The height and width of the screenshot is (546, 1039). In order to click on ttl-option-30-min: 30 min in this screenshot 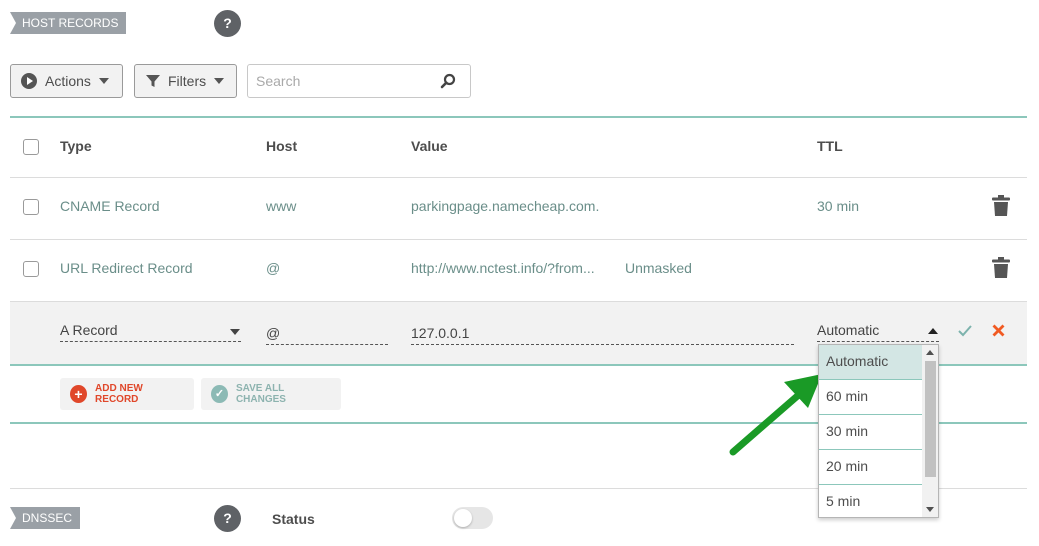, I will do `click(870, 432)`.